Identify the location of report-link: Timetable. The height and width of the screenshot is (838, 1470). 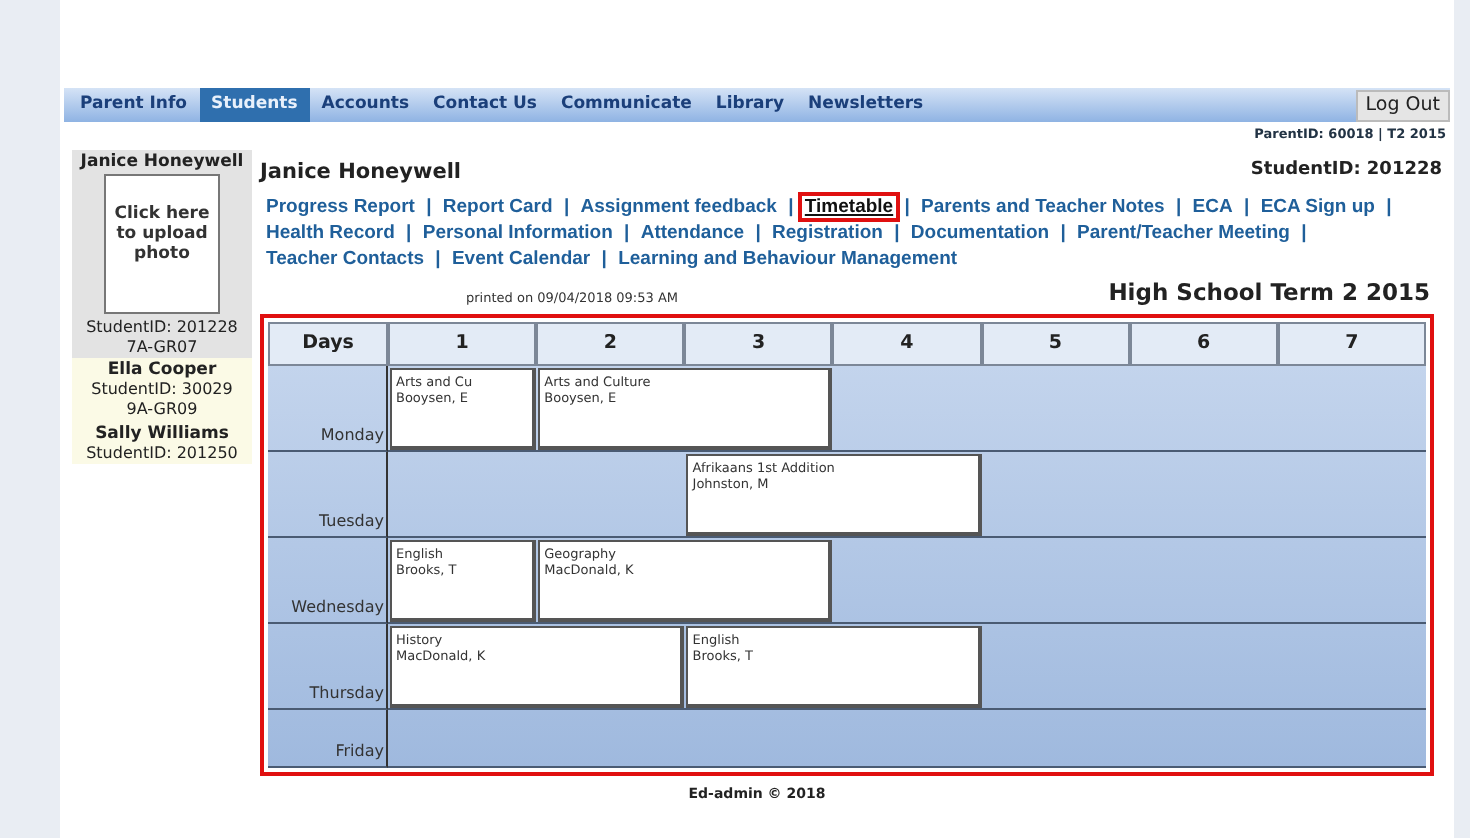
(849, 206).